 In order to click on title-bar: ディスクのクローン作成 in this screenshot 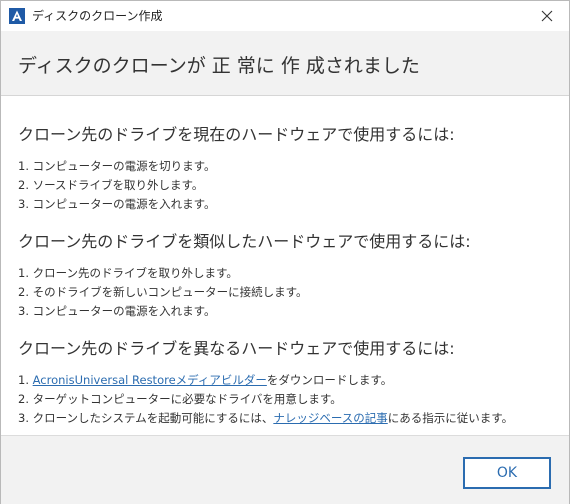, I will do `click(285, 16)`.